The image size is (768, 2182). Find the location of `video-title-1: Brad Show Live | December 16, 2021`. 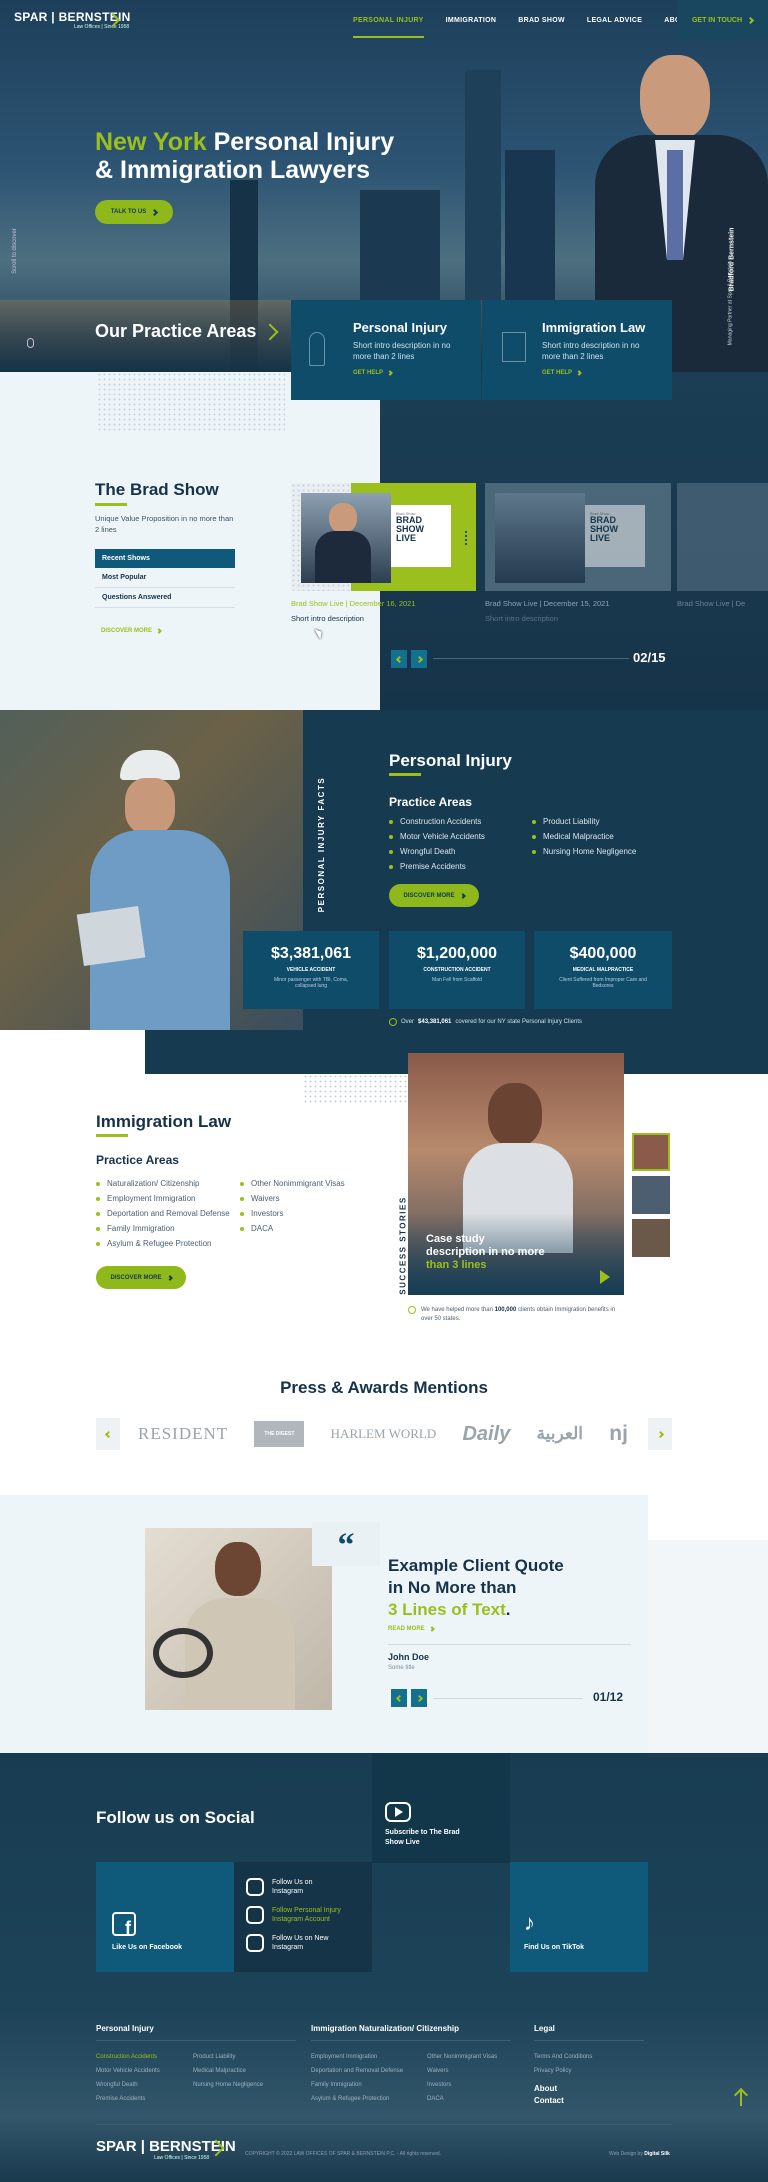

video-title-1: Brad Show Live | December 16, 2021 is located at coordinates (353, 603).